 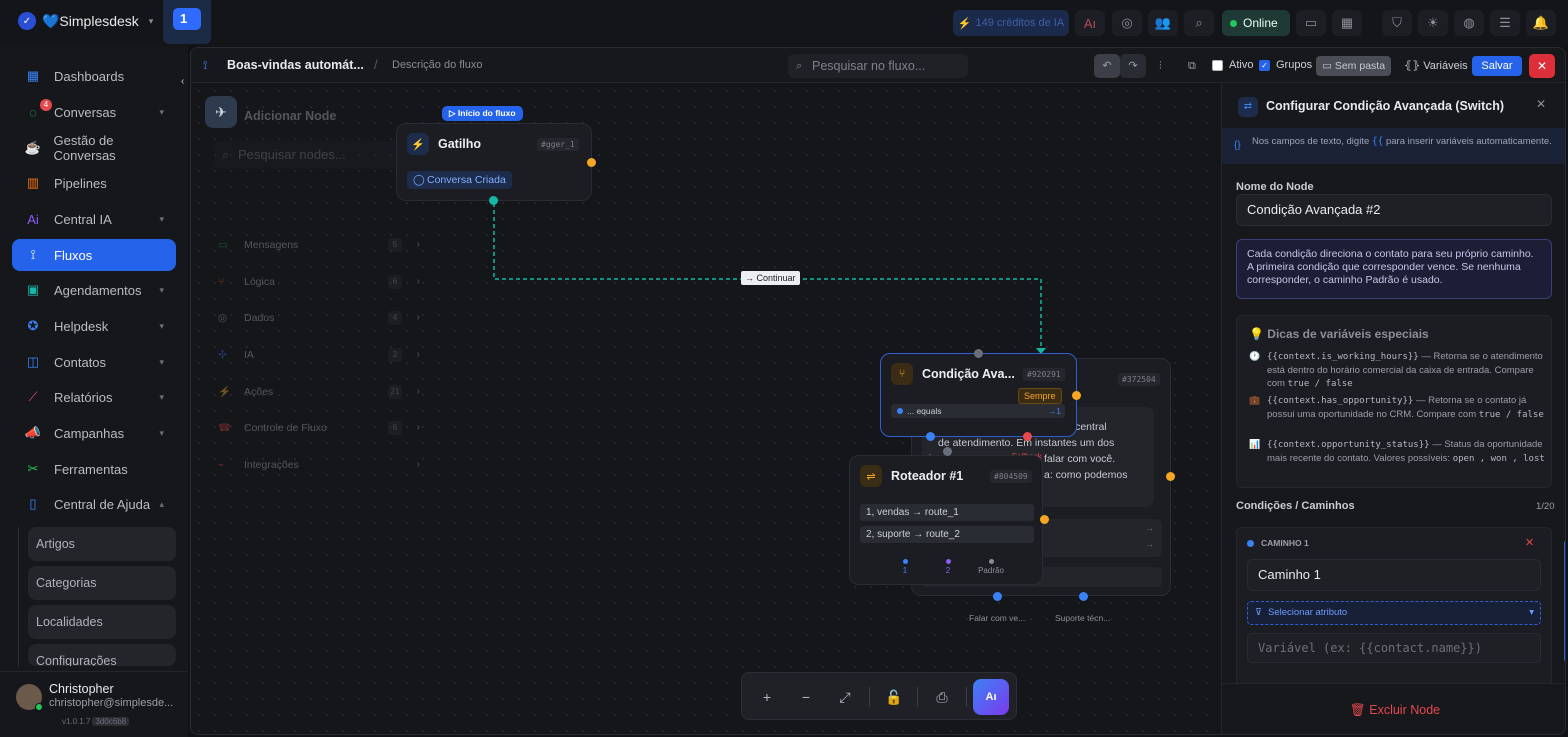 I want to click on inbox-icon: ⛉, so click(x=1397, y=23).